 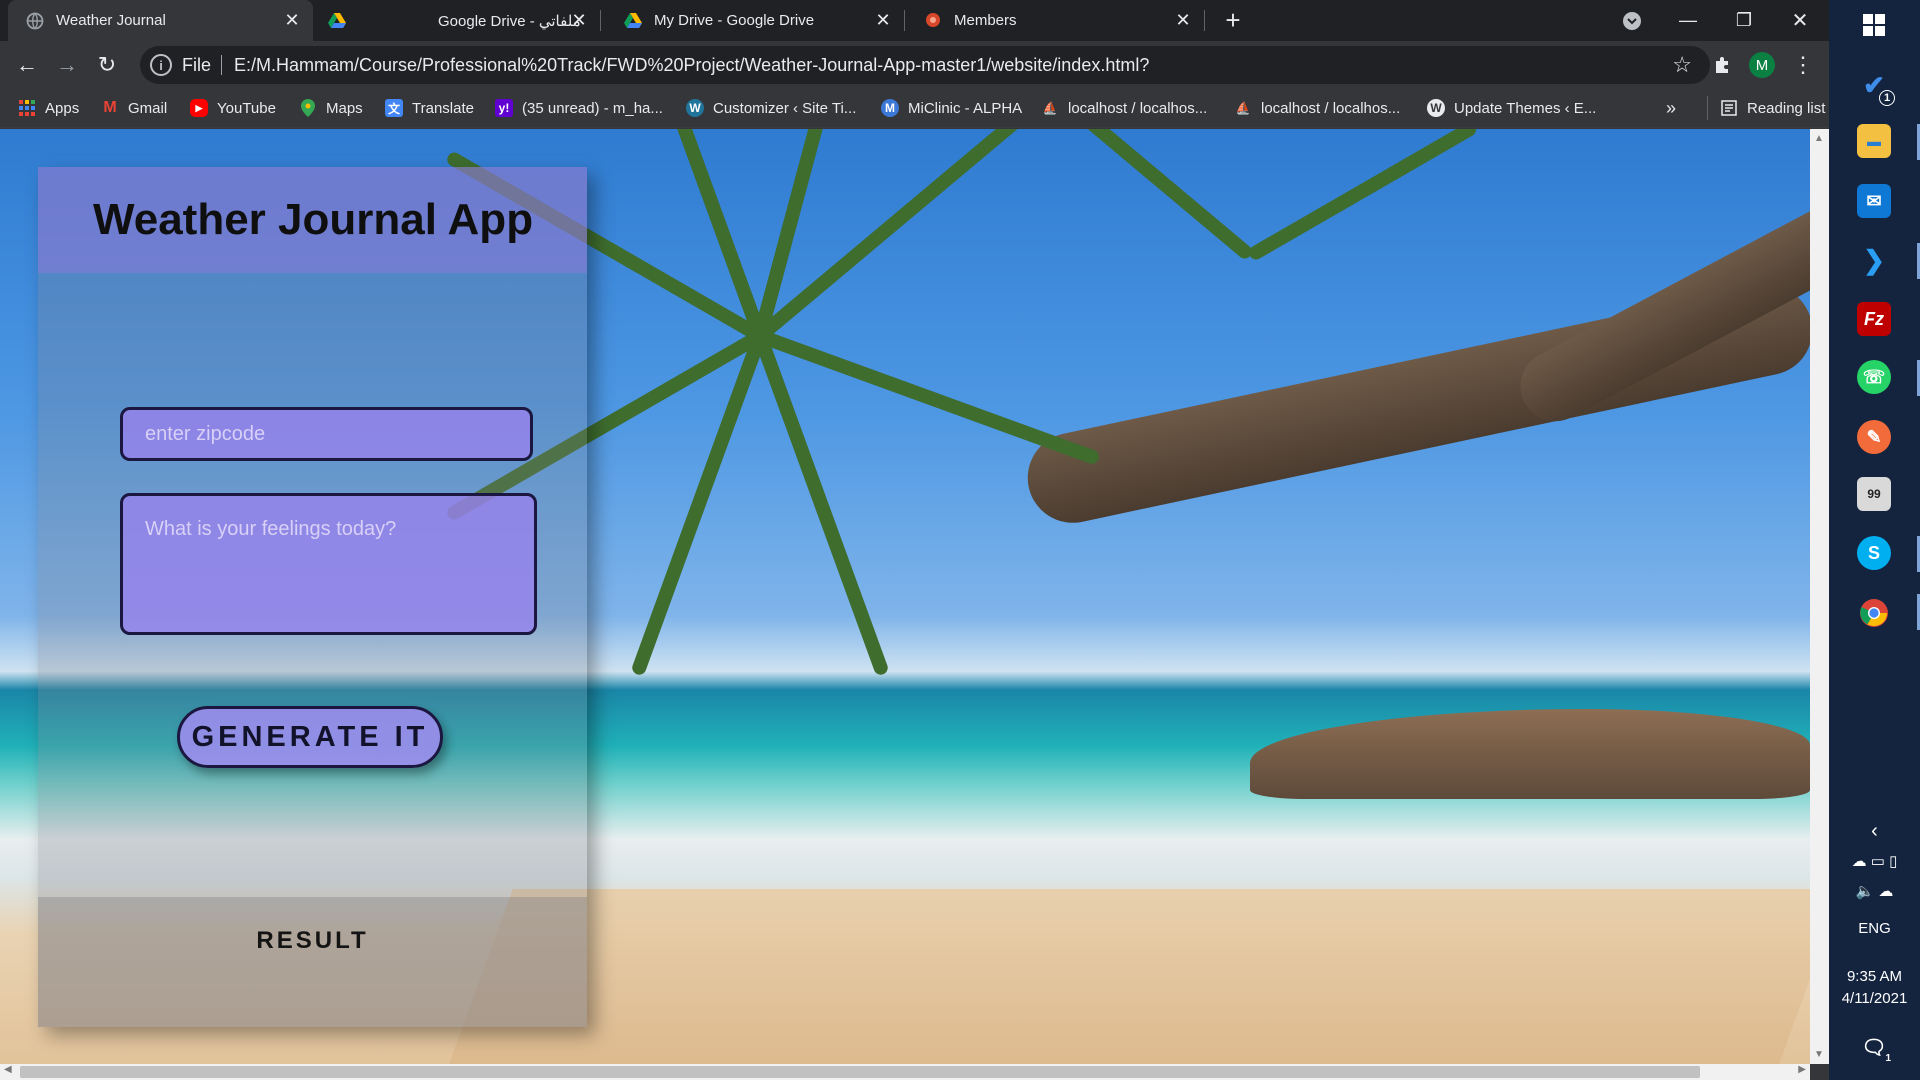 What do you see at coordinates (312, 940) in the screenshot?
I see `result-heading: RESULT` at bounding box center [312, 940].